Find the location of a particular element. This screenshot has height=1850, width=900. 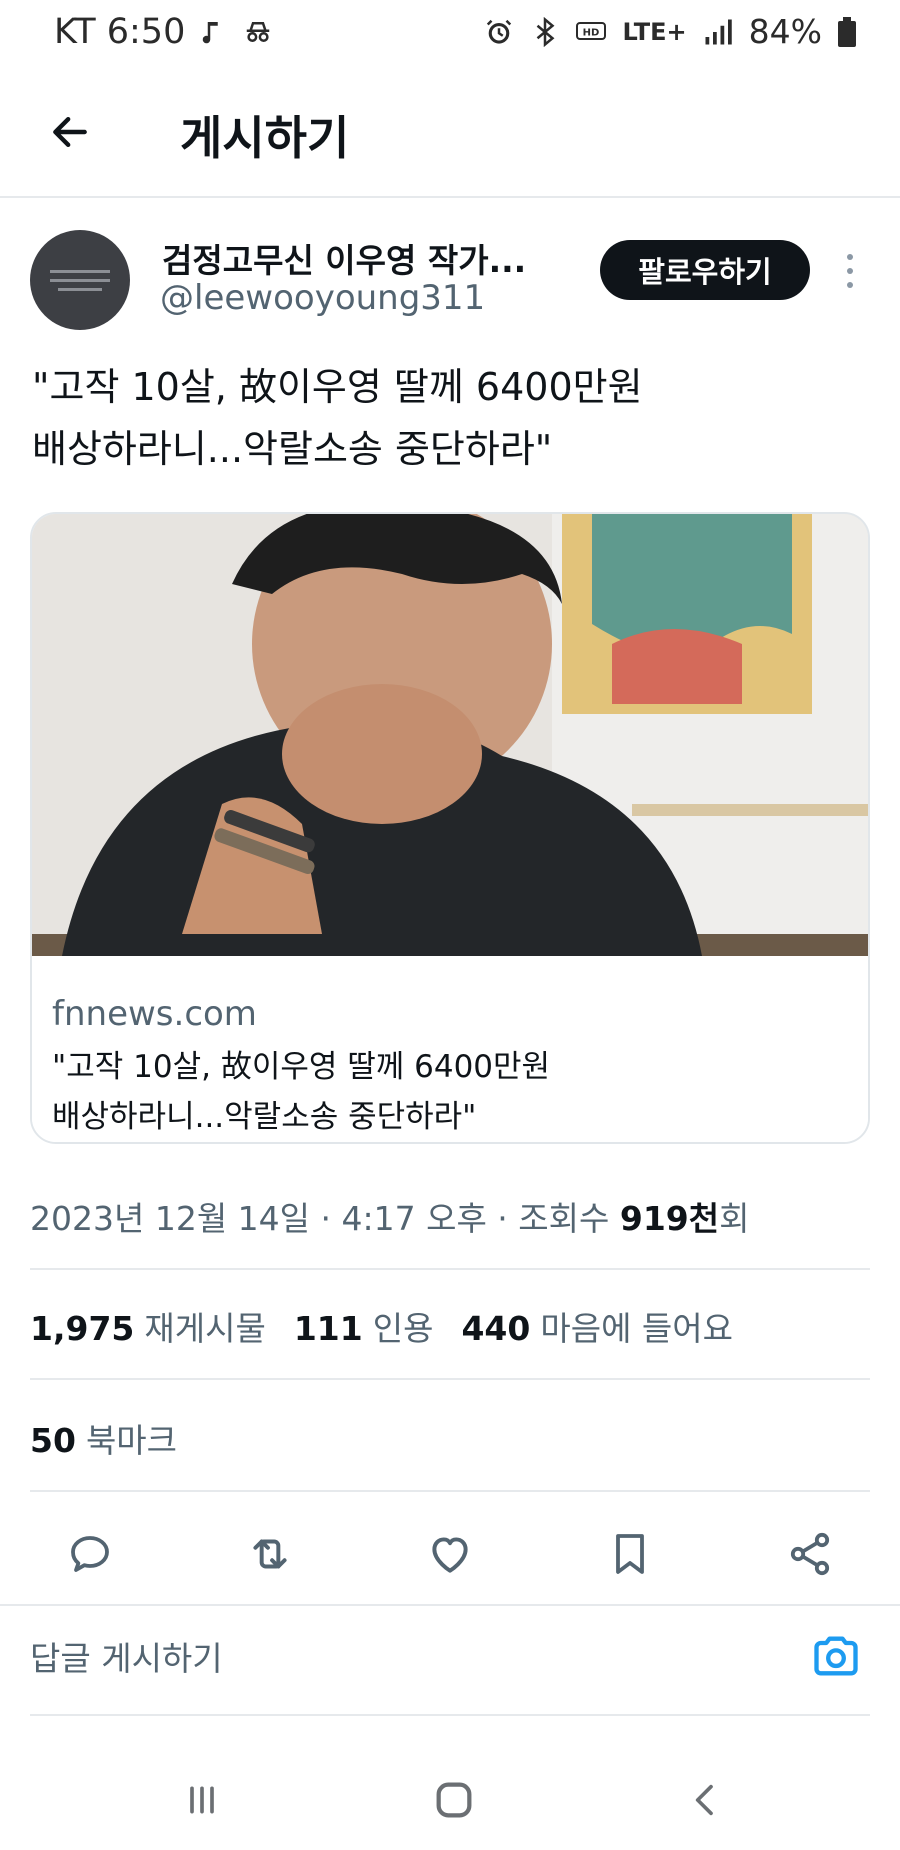

likes-label: 마음에 들어요 is located at coordinates (637, 1328).